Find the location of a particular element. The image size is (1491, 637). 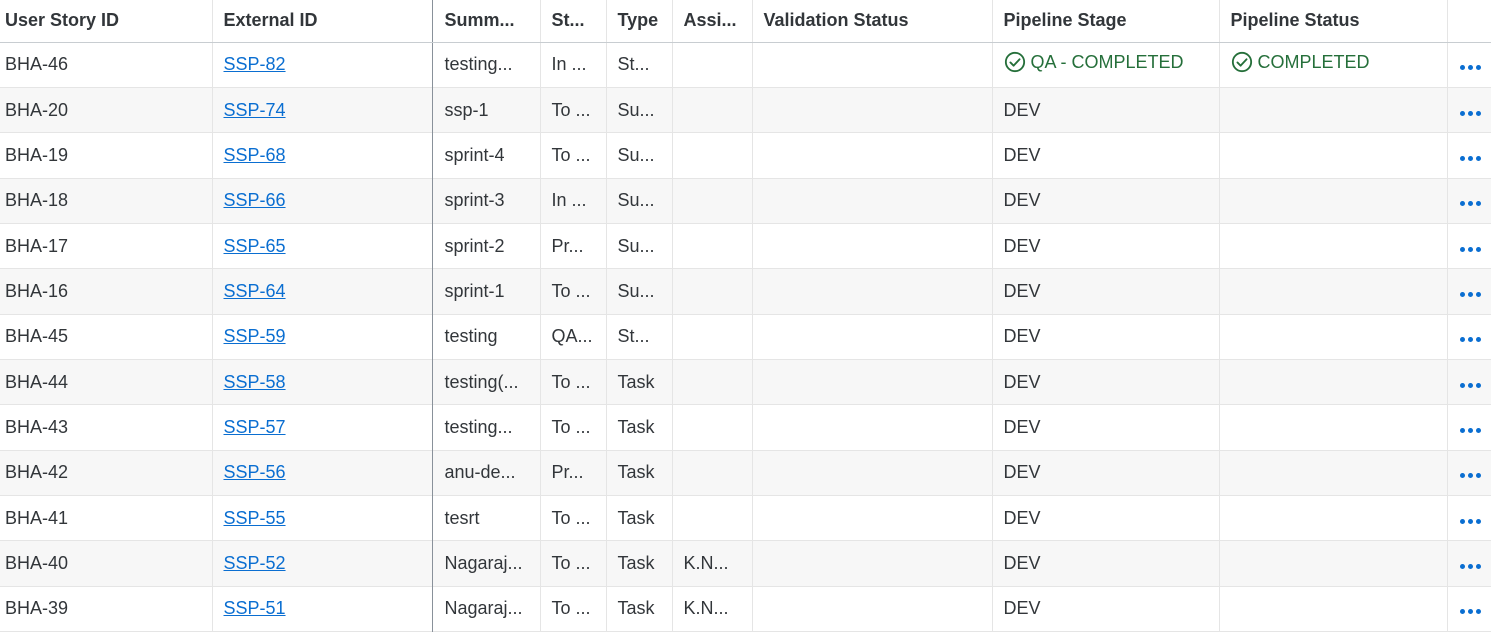

external-id-link: SSP-51 is located at coordinates (255, 608).